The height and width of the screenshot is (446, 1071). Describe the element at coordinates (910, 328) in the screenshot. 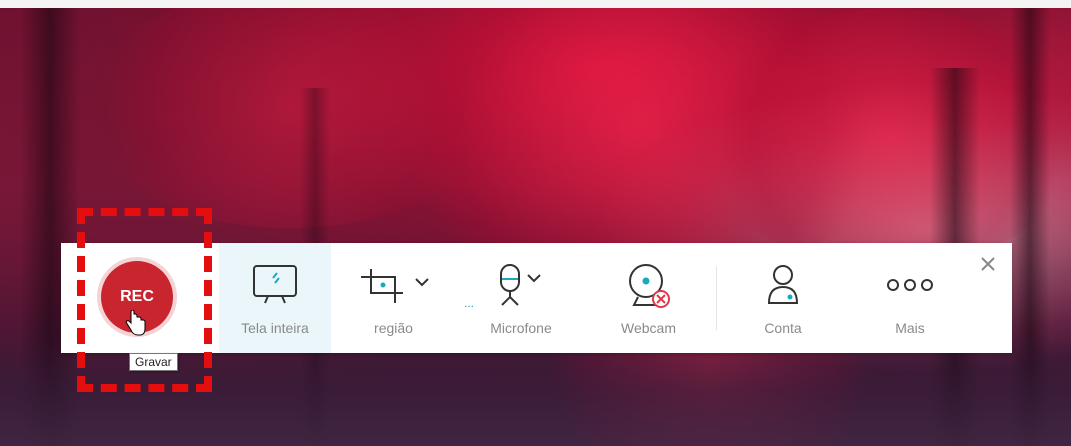

I see `more-label: Mais` at that location.